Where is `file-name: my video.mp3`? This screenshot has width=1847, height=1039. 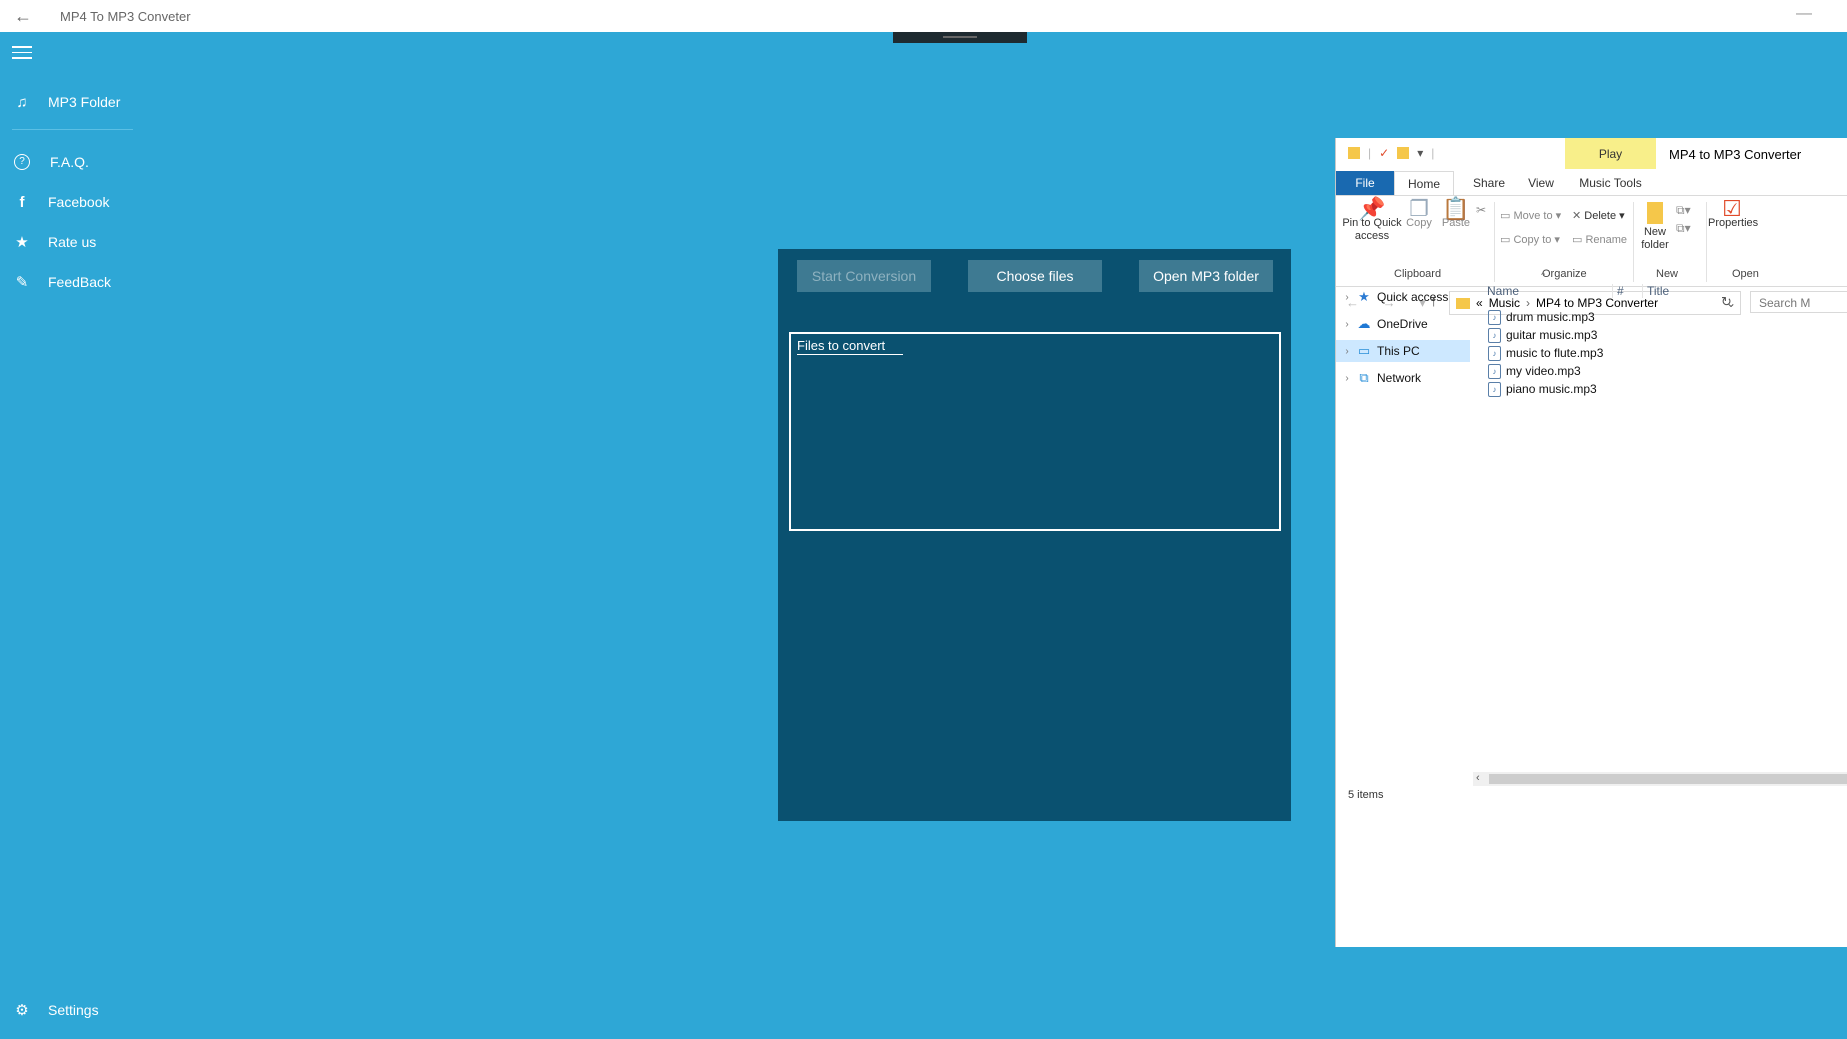
file-name: my video.mp3 is located at coordinates (1543, 371).